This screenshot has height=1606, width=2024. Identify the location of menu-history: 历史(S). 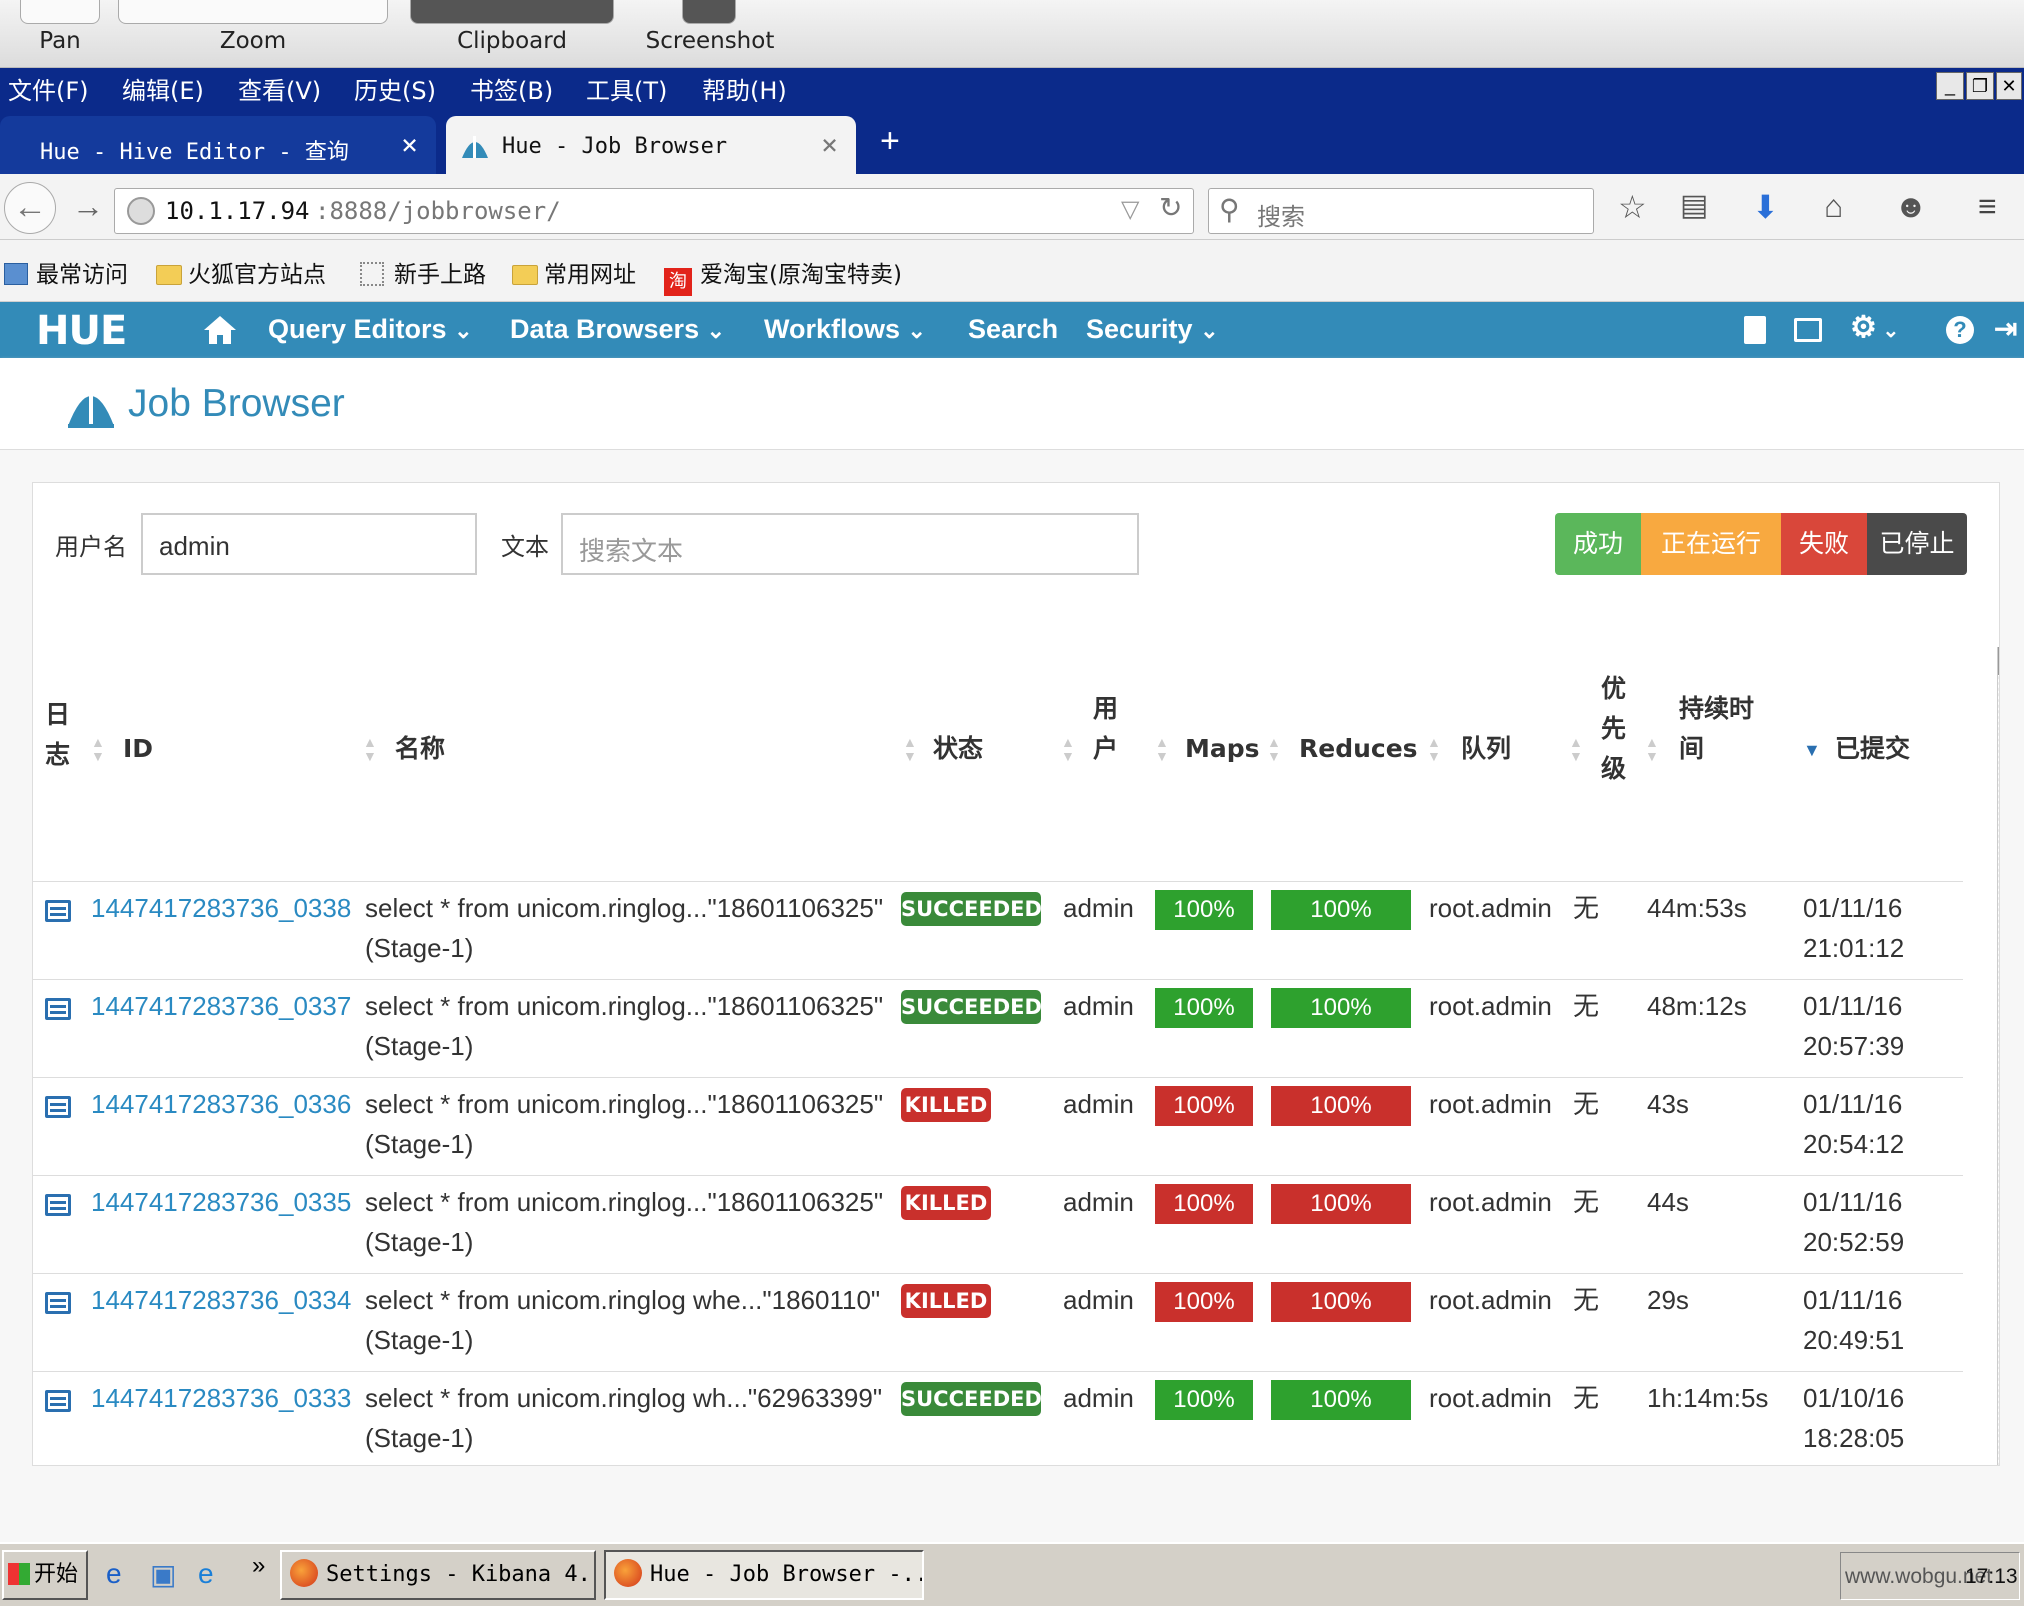
(395, 88).